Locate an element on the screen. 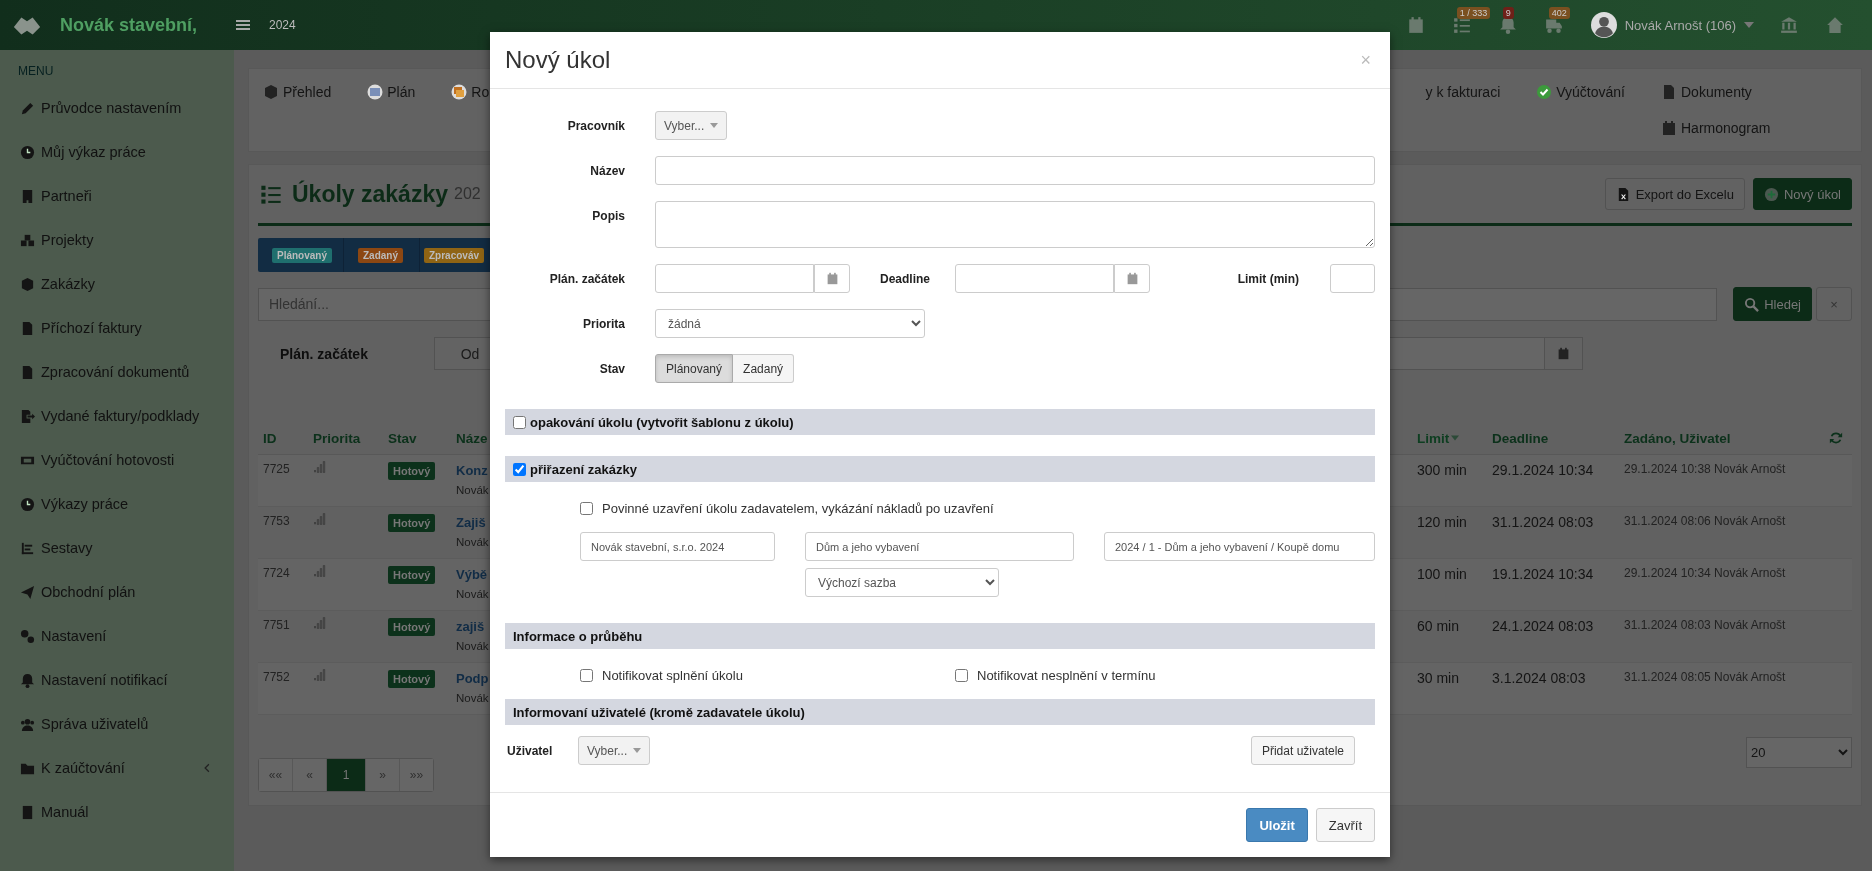 This screenshot has height=871, width=1872. bank-icon is located at coordinates (1789, 25).